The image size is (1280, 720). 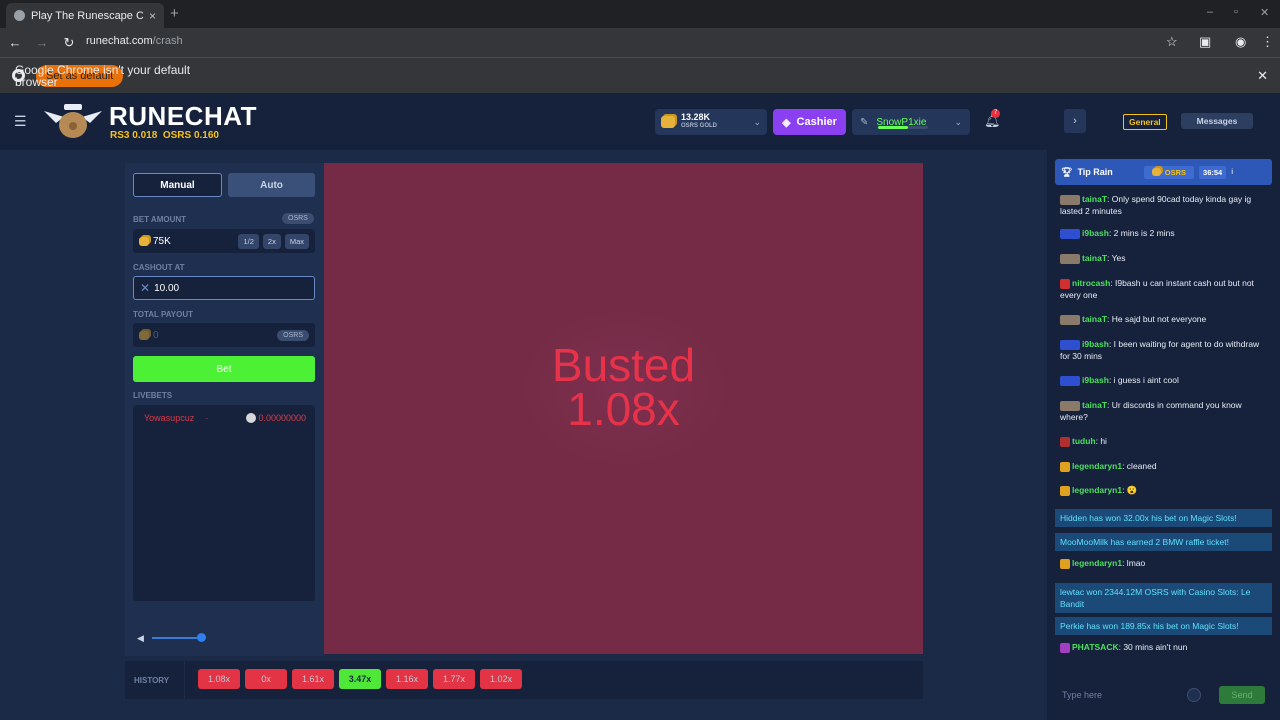 I want to click on back-icon: ←, so click(x=15, y=42).